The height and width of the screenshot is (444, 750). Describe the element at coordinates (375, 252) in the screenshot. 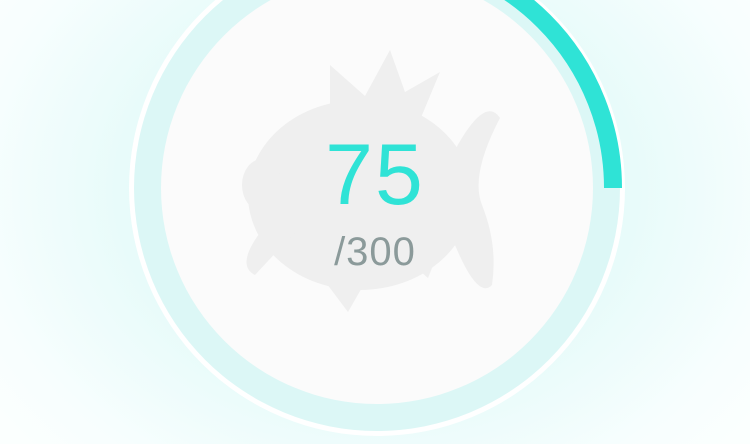

I see `candy-count-max: /300` at that location.